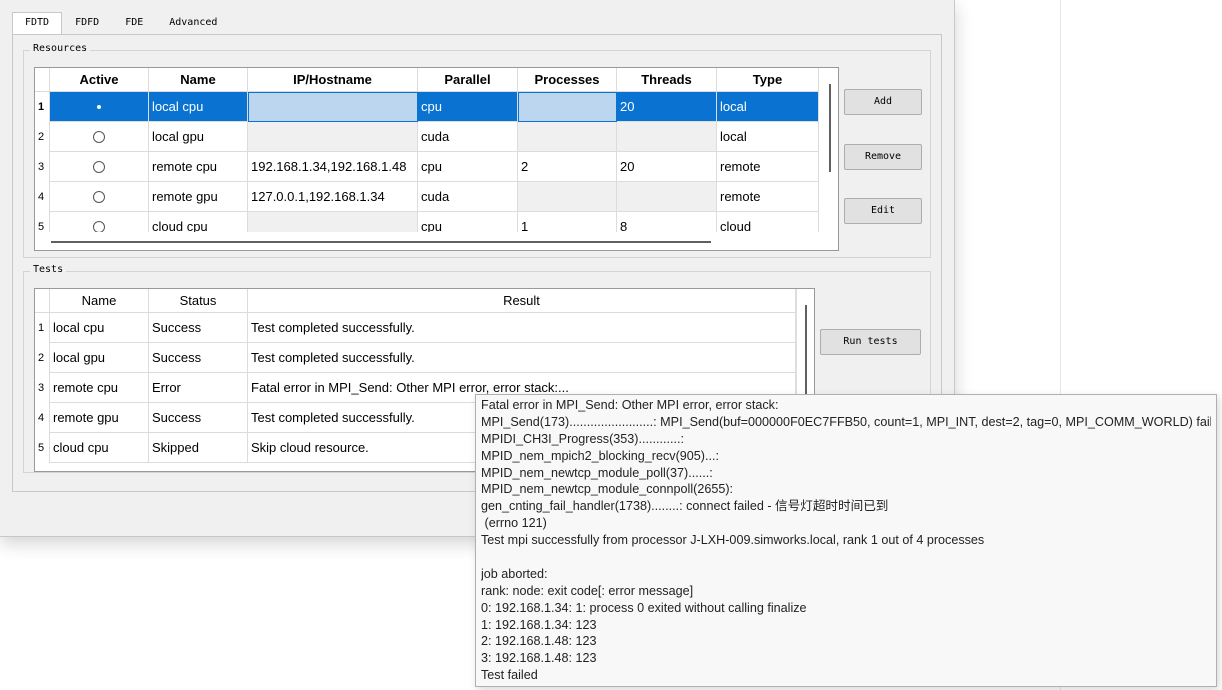 The height and width of the screenshot is (690, 1222). I want to click on column-header-processes: Processes, so click(567, 80).